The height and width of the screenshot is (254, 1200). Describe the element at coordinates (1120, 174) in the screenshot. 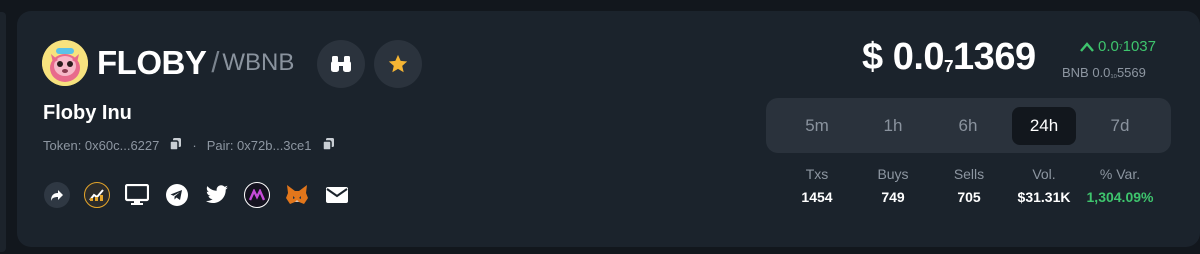

I see `stat-label: % Var.` at that location.